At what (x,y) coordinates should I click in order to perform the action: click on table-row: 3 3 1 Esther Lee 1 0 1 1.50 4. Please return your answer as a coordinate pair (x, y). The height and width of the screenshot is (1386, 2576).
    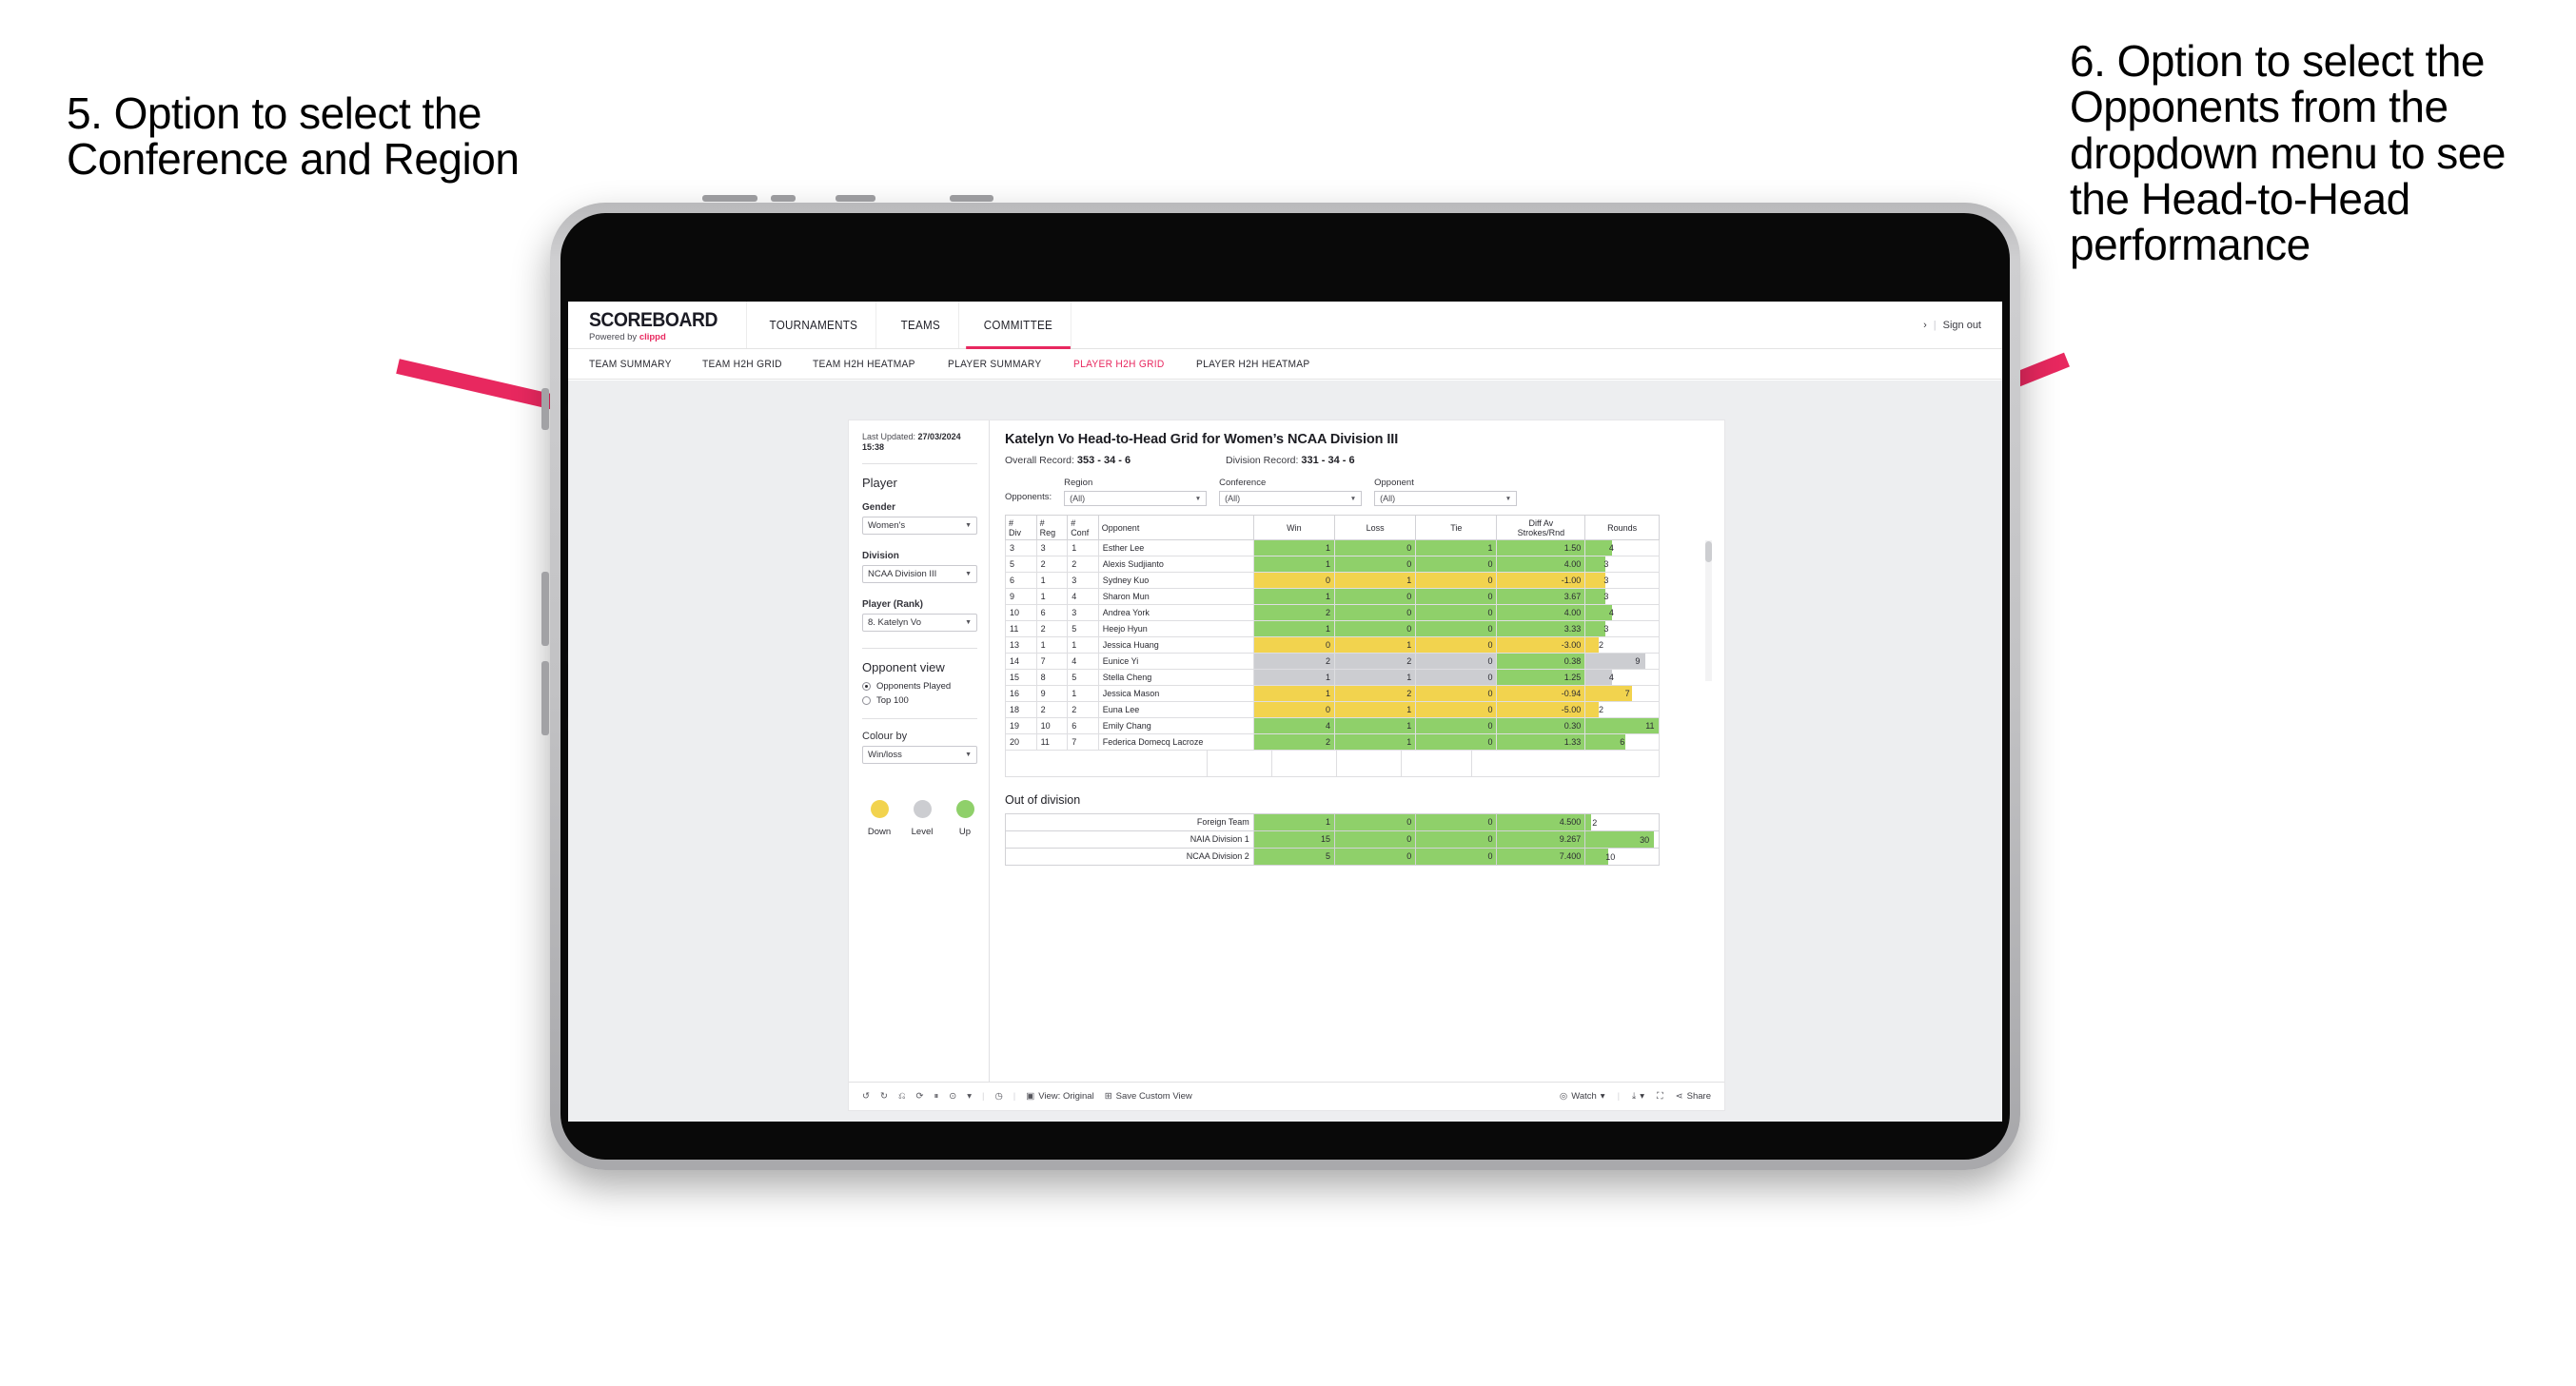
    Looking at the image, I should click on (1332, 547).